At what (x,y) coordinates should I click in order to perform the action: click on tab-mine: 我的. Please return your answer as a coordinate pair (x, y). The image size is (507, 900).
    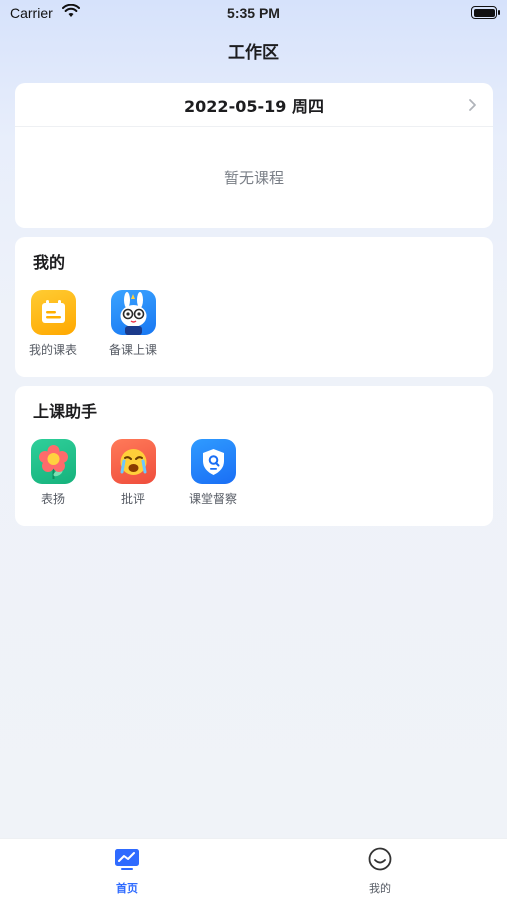
    Looking at the image, I should click on (380, 871).